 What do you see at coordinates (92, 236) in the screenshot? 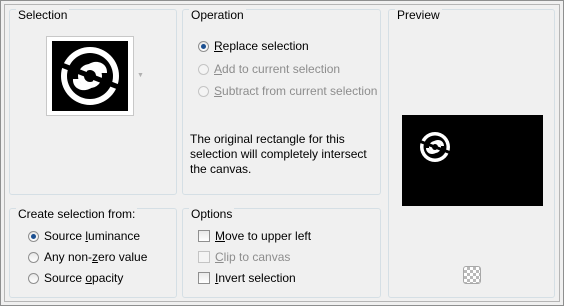
I see `radio-label: Source luminance` at bounding box center [92, 236].